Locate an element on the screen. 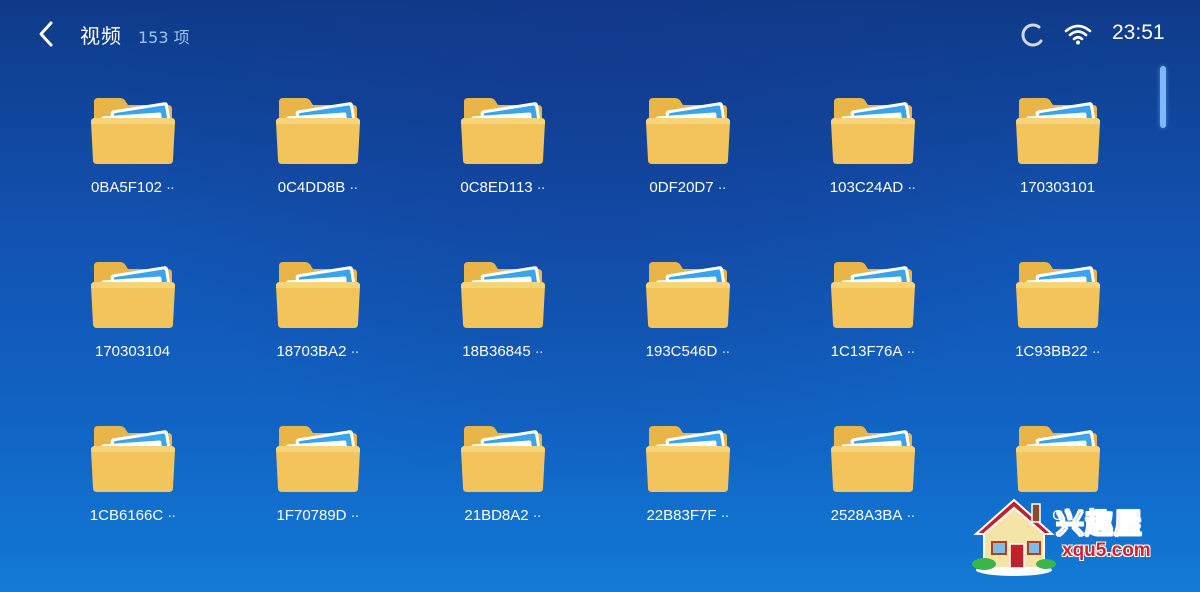 The height and width of the screenshot is (592, 1200). folder-tile: 170303101 is located at coordinates (1057, 170).